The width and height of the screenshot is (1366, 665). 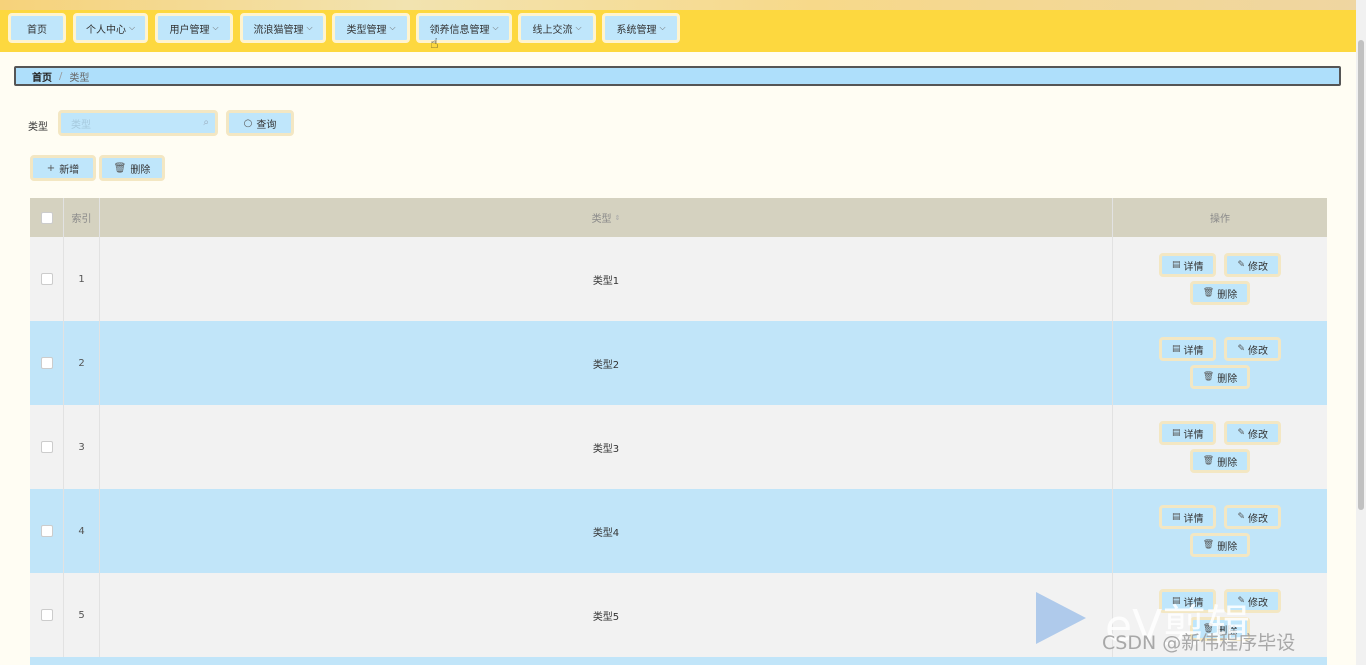 What do you see at coordinates (678, 661) in the screenshot?
I see `table-row-partial` at bounding box center [678, 661].